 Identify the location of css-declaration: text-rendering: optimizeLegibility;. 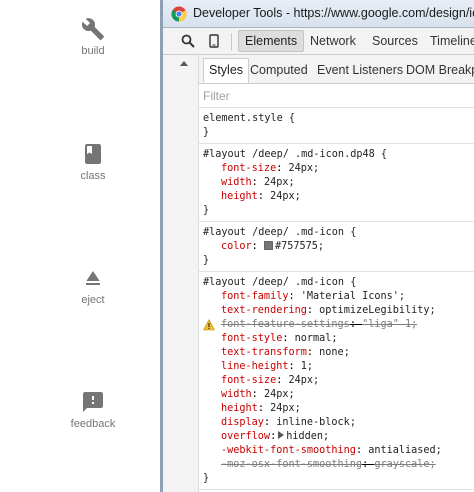
(336, 311).